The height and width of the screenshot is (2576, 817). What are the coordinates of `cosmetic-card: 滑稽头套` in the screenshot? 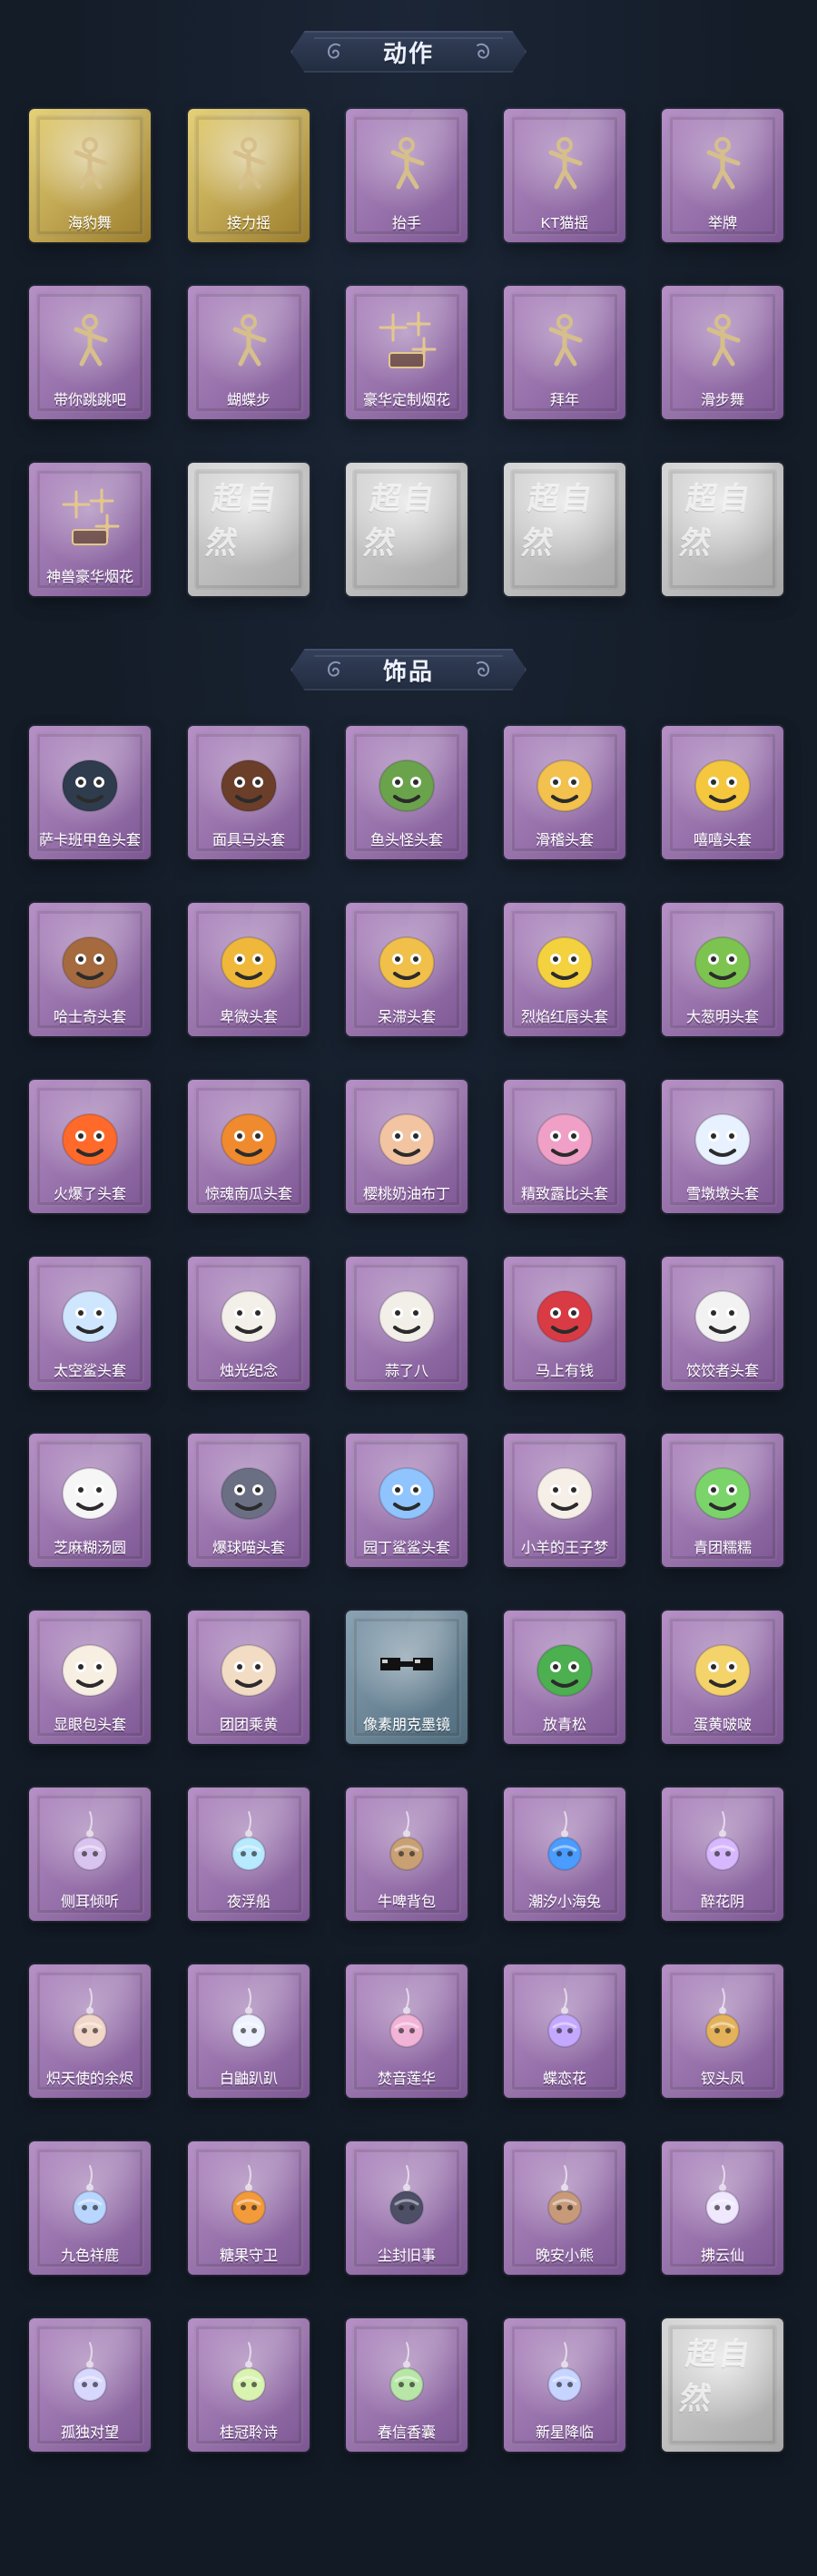 It's located at (564, 792).